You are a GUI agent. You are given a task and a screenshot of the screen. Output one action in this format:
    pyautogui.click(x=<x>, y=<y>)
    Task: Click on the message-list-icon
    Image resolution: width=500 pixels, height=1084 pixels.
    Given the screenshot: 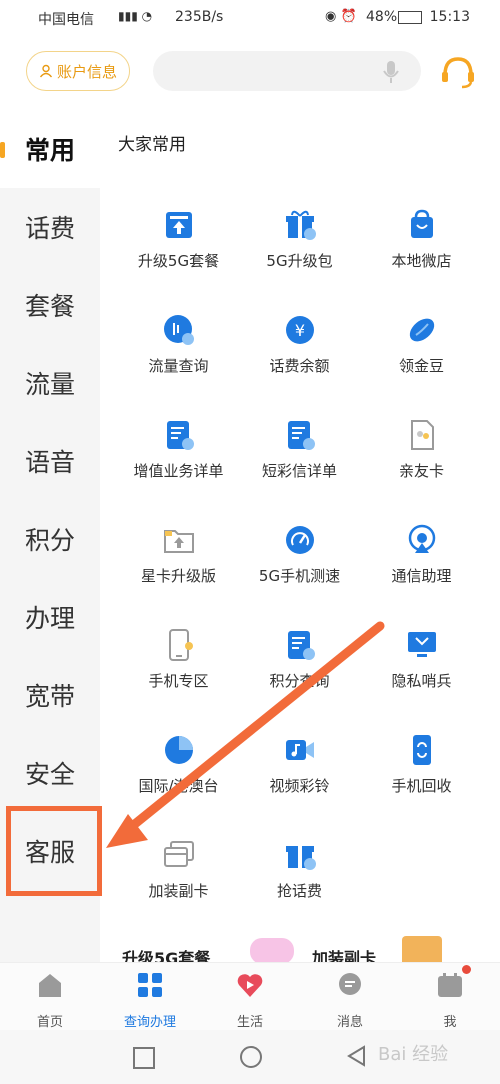 What is the action you would take?
    pyautogui.click(x=301, y=435)
    